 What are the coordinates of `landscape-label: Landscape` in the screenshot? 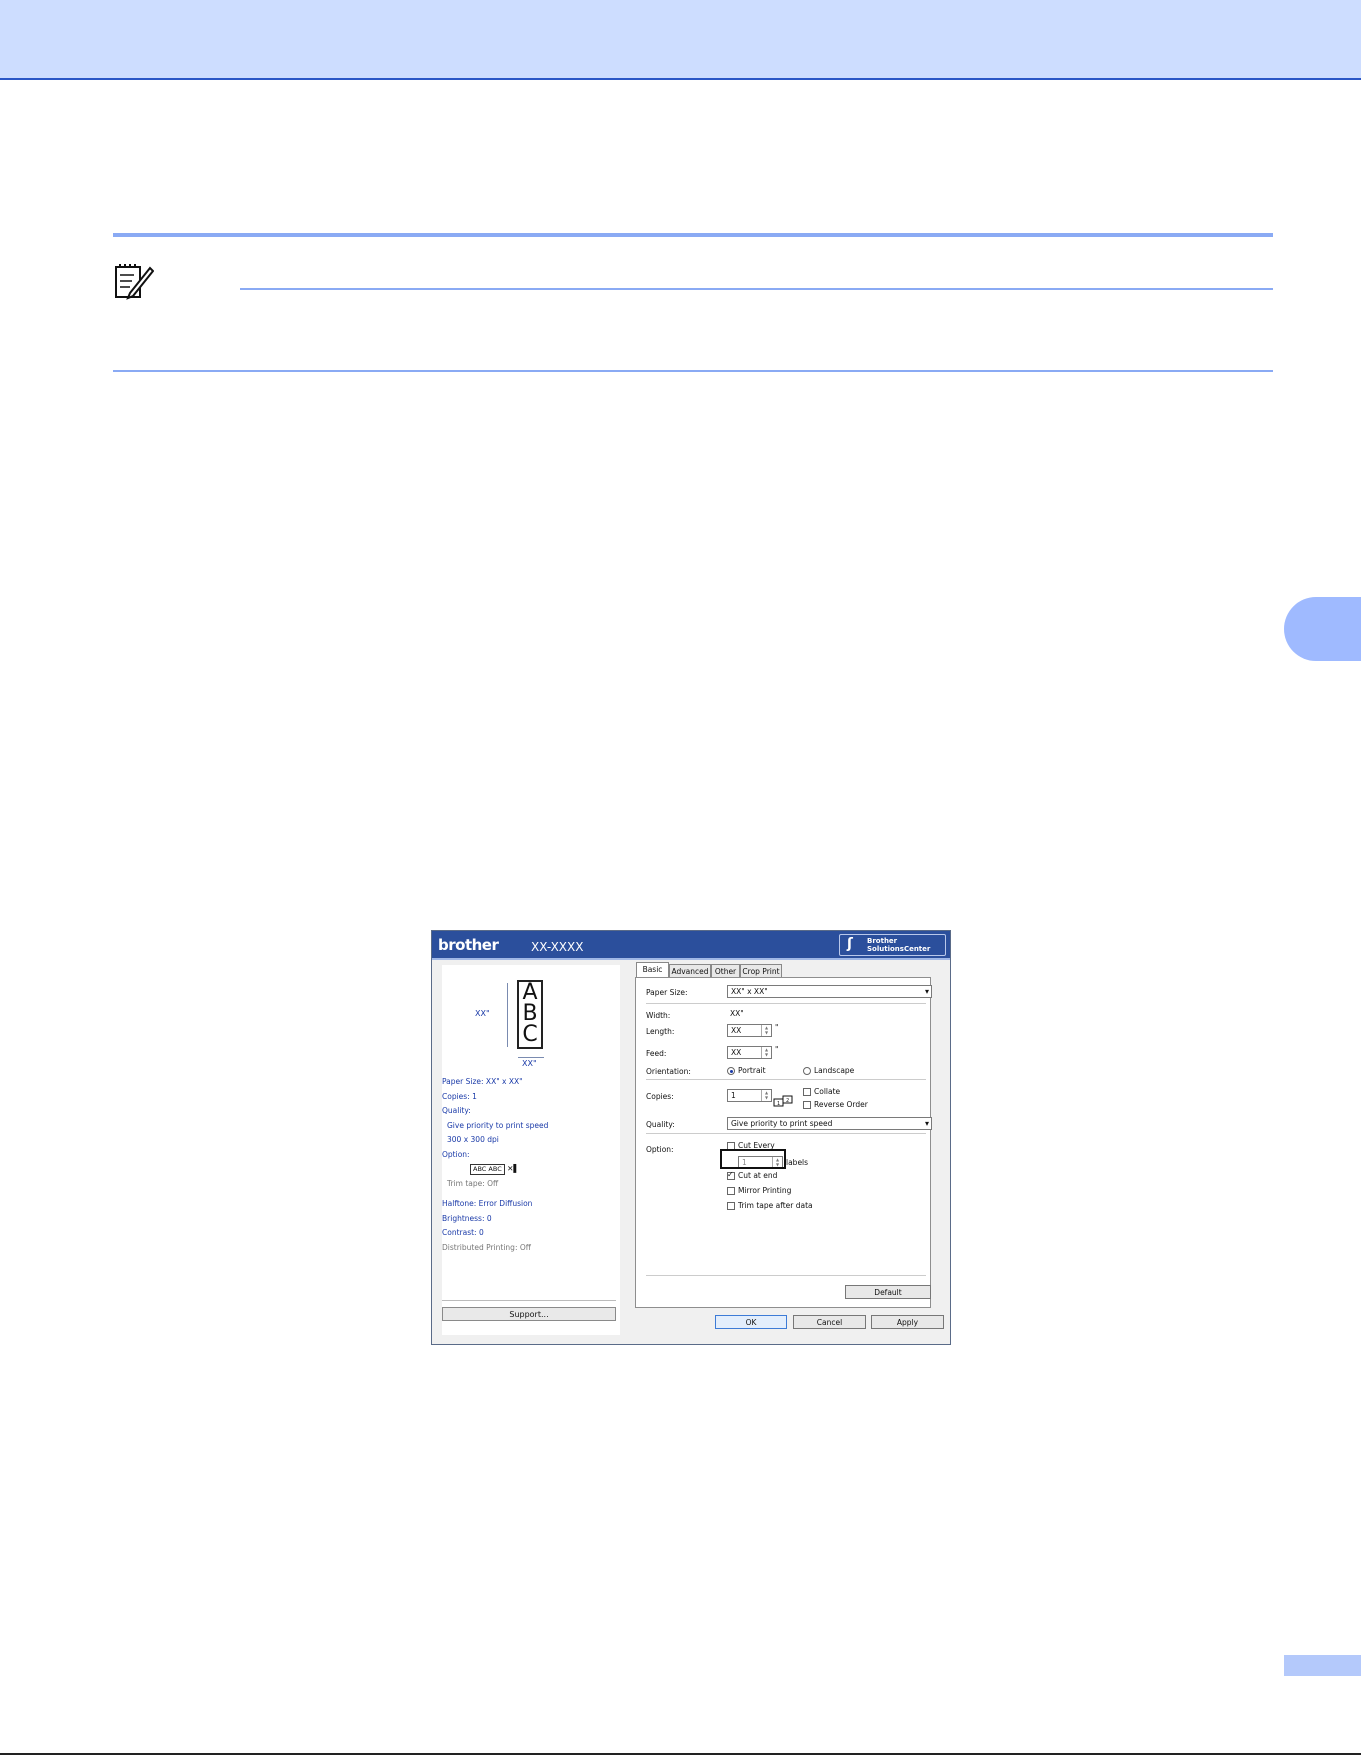 It's located at (834, 1070).